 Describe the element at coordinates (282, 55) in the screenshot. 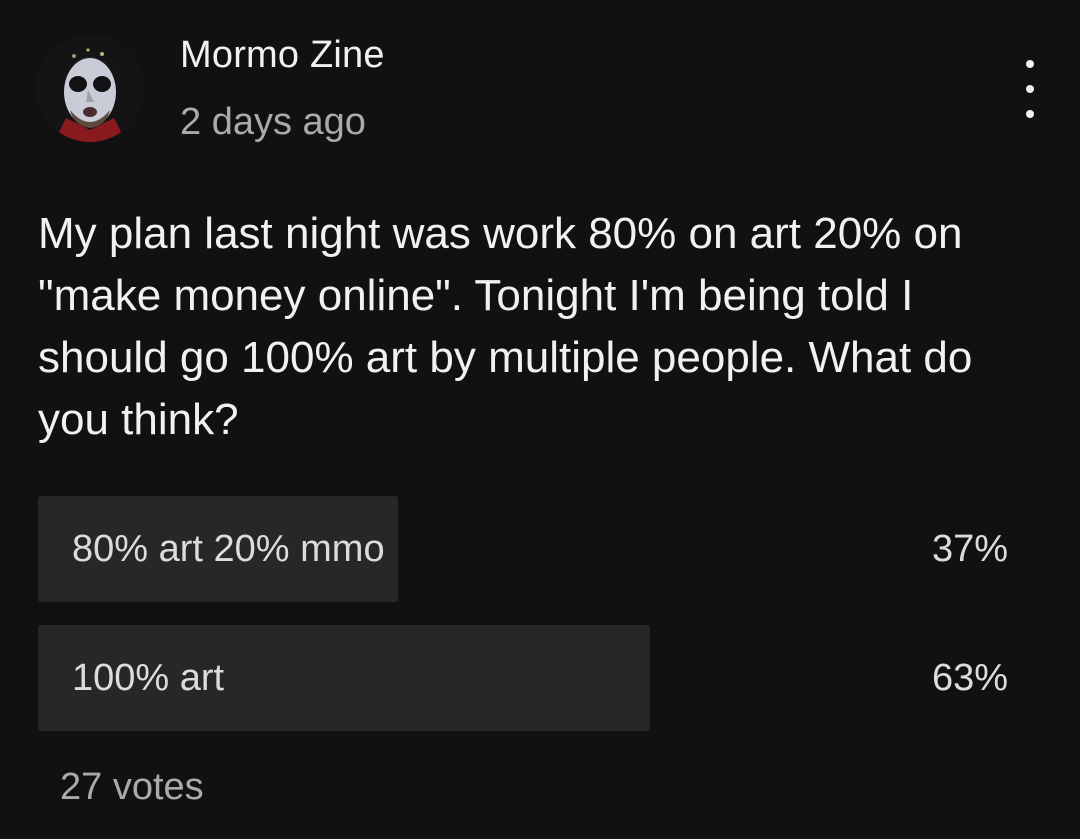

I see `author-name: Mormo Zine` at that location.